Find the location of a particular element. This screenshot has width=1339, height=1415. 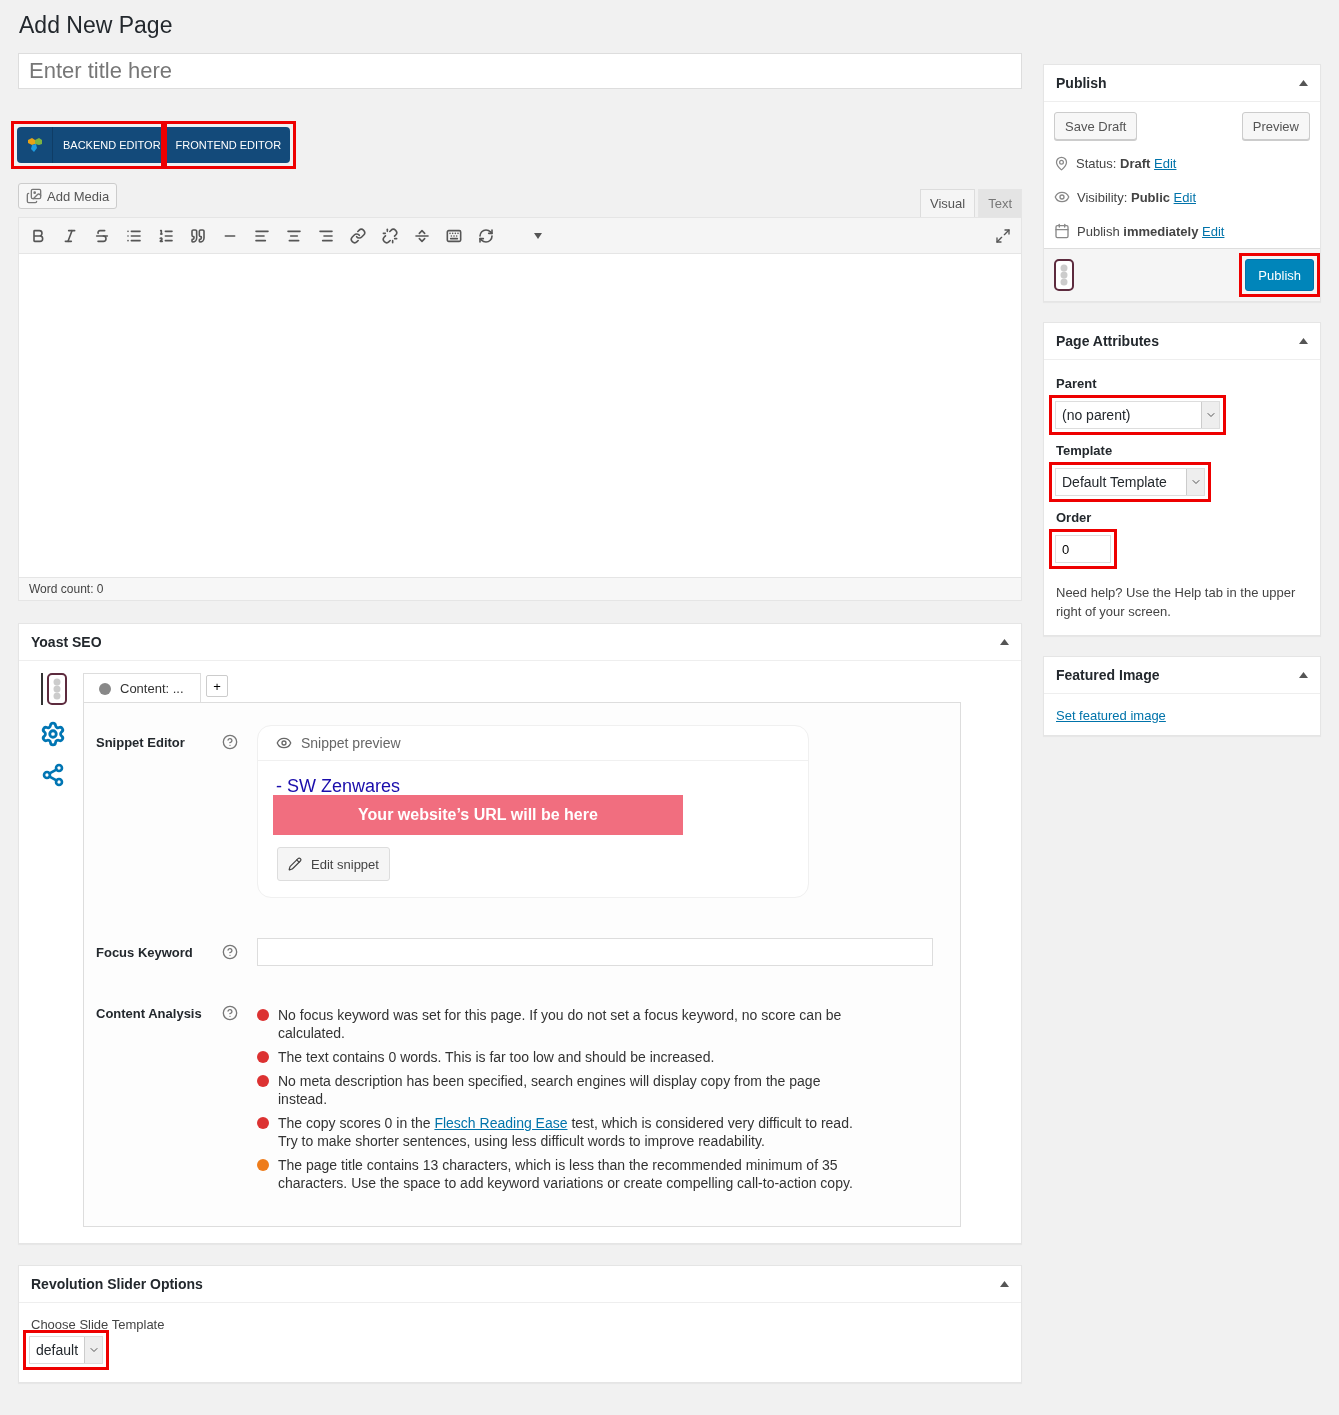

set-featured-image-link: Set featured image is located at coordinates (1182, 715).